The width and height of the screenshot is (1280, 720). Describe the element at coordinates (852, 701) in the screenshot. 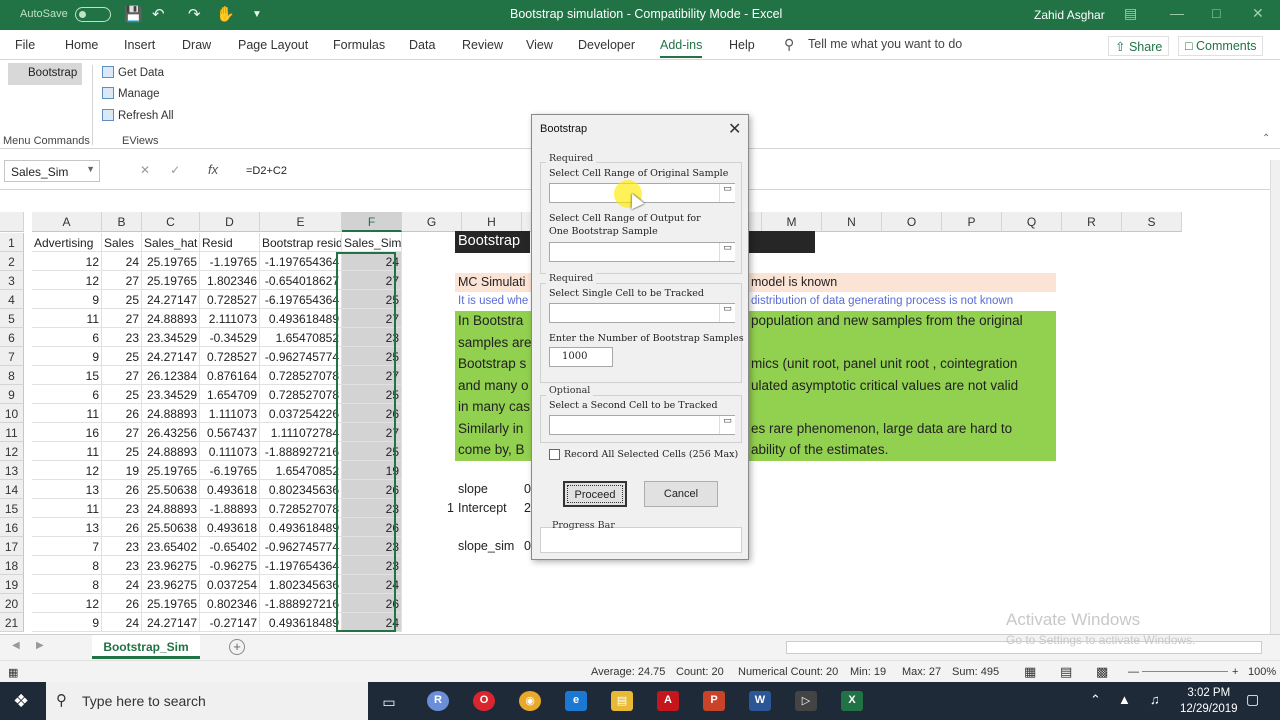

I see `excel-icon: X` at that location.